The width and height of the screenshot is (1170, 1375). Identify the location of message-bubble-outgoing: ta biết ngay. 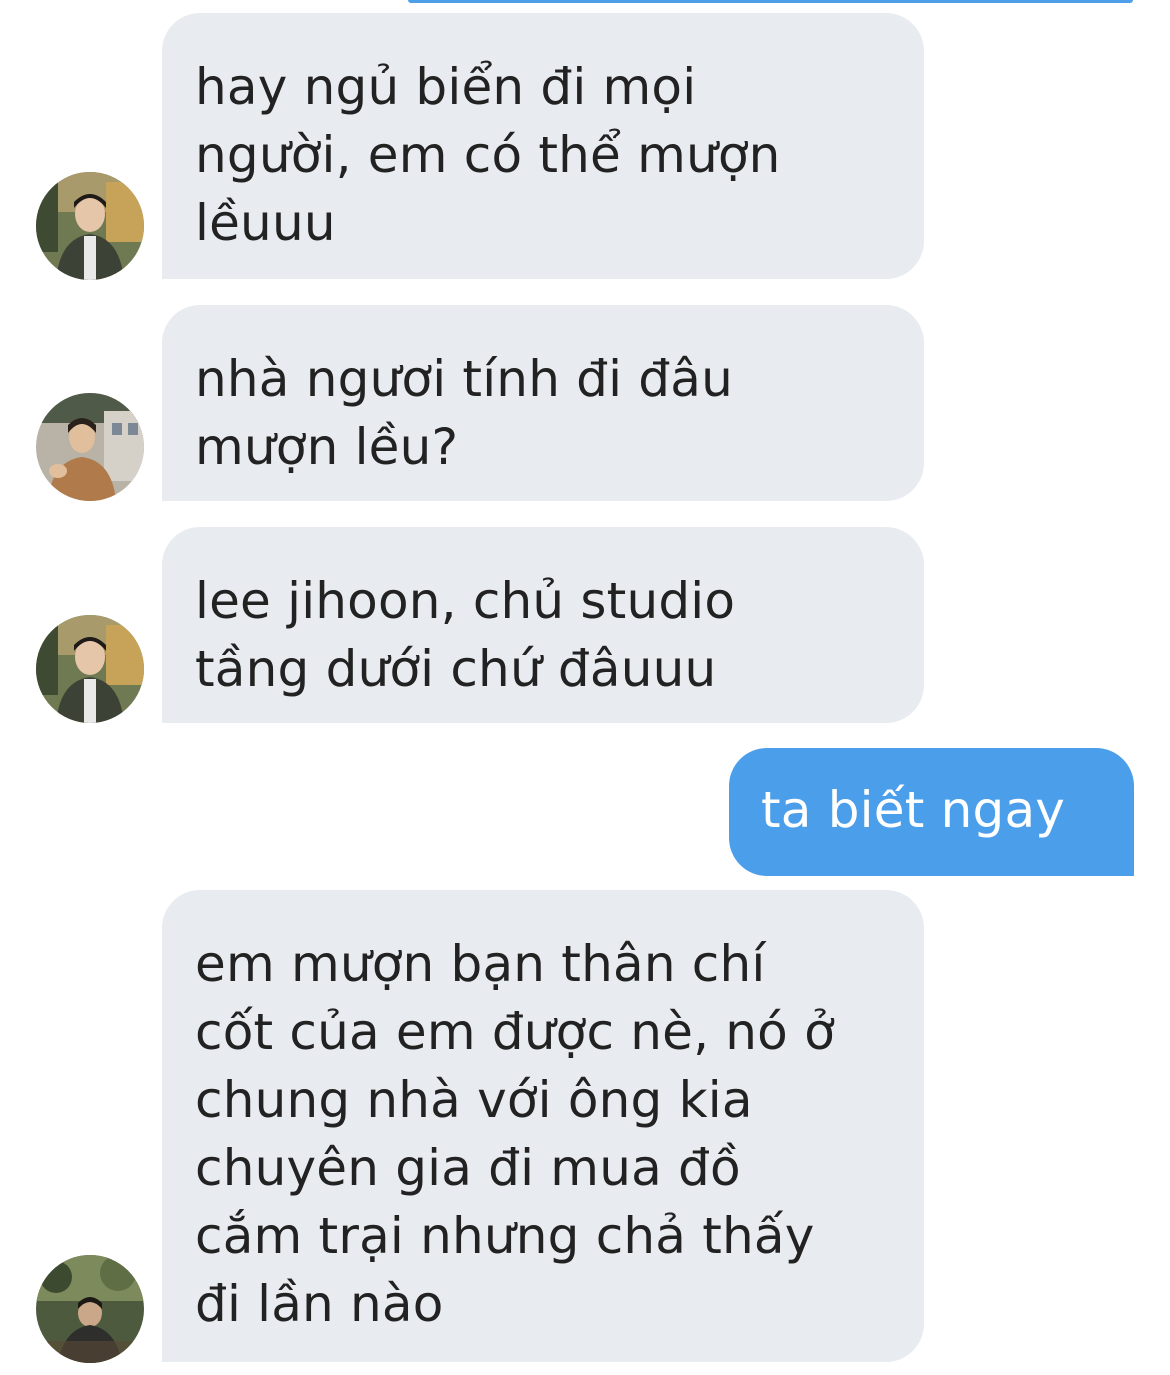
(931, 812).